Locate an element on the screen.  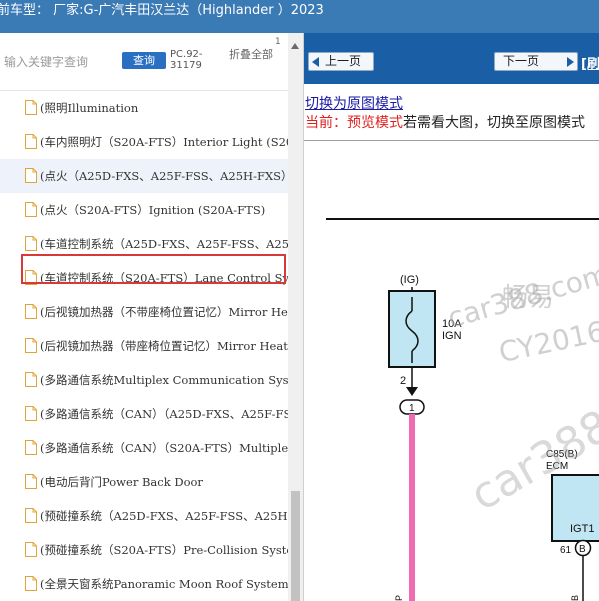
tree-item: (点火（S20A-FTS）Ignition (S20A-FTS) is located at coordinates (144, 210).